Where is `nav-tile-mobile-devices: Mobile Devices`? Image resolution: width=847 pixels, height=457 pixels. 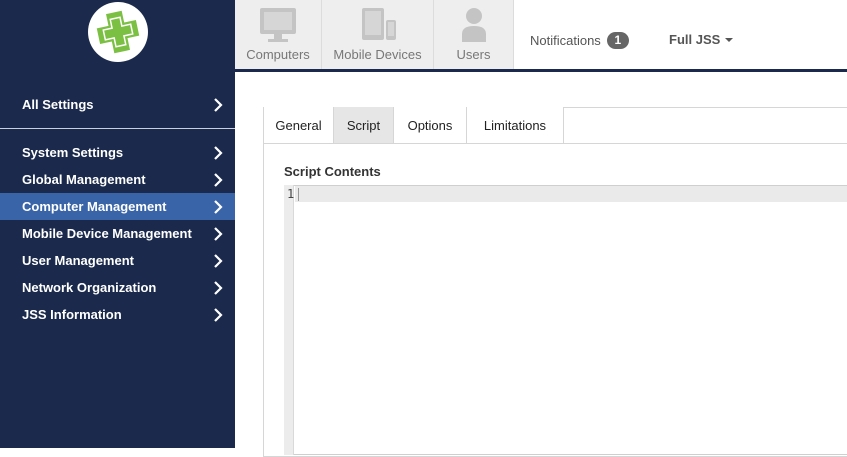 nav-tile-mobile-devices: Mobile Devices is located at coordinates (378, 34).